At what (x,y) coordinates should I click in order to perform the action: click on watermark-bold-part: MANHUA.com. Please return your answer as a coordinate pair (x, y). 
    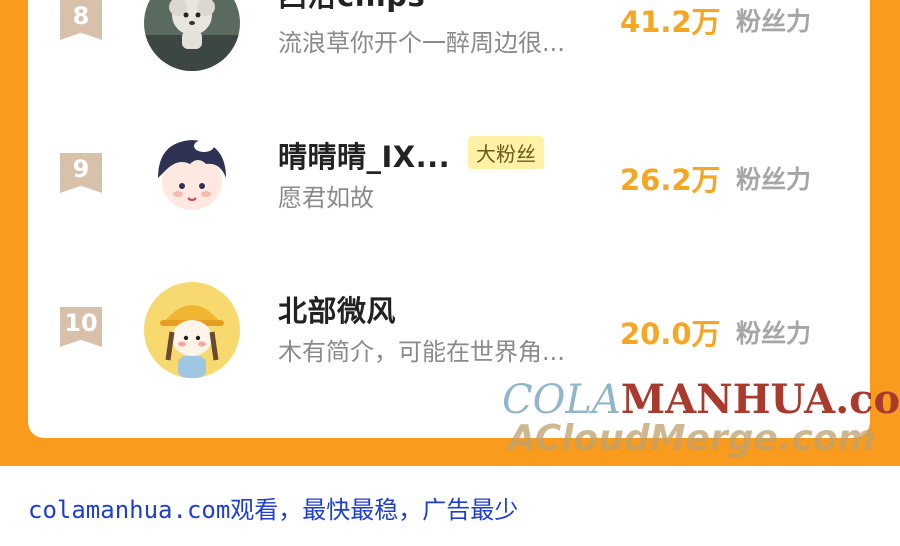
    Looking at the image, I should click on (760, 399).